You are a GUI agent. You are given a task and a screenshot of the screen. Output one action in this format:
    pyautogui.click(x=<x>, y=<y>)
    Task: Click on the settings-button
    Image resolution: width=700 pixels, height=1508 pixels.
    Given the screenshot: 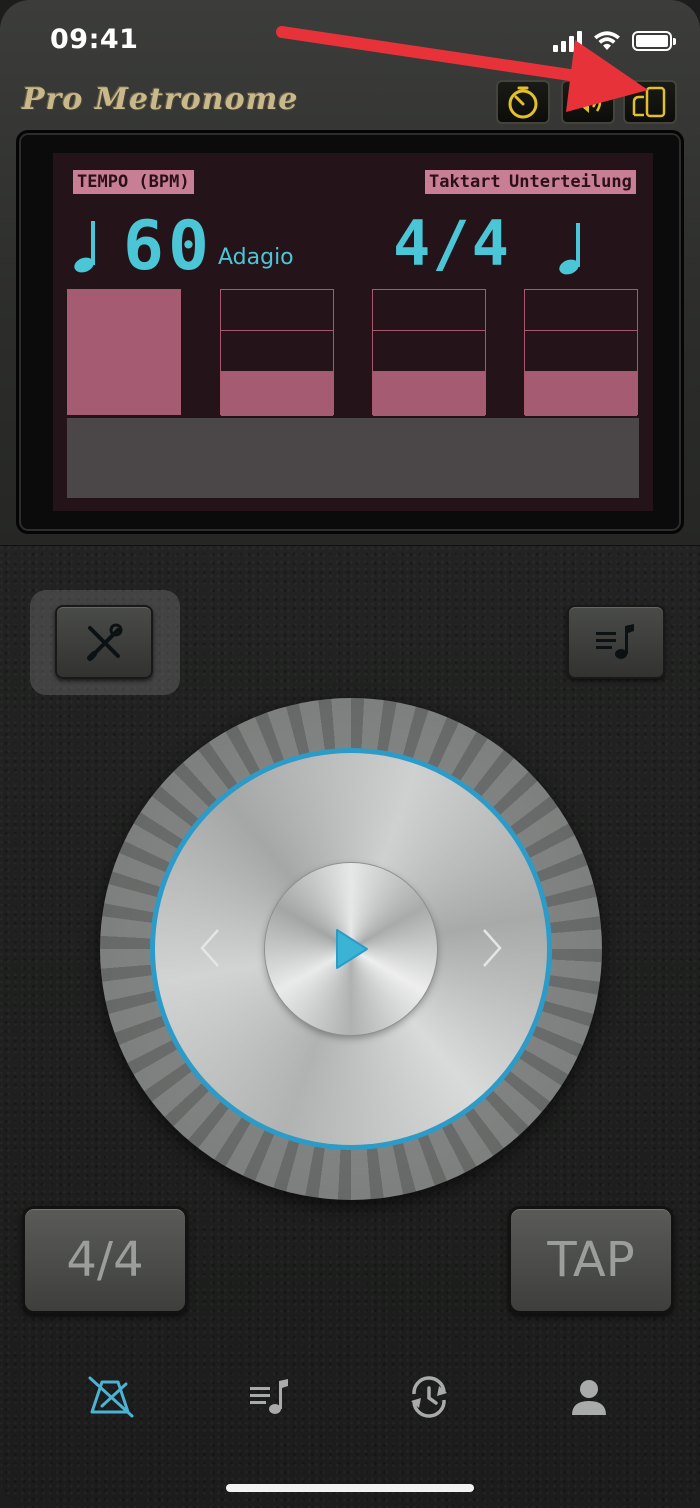 What is the action you would take?
    pyautogui.click(x=104, y=642)
    